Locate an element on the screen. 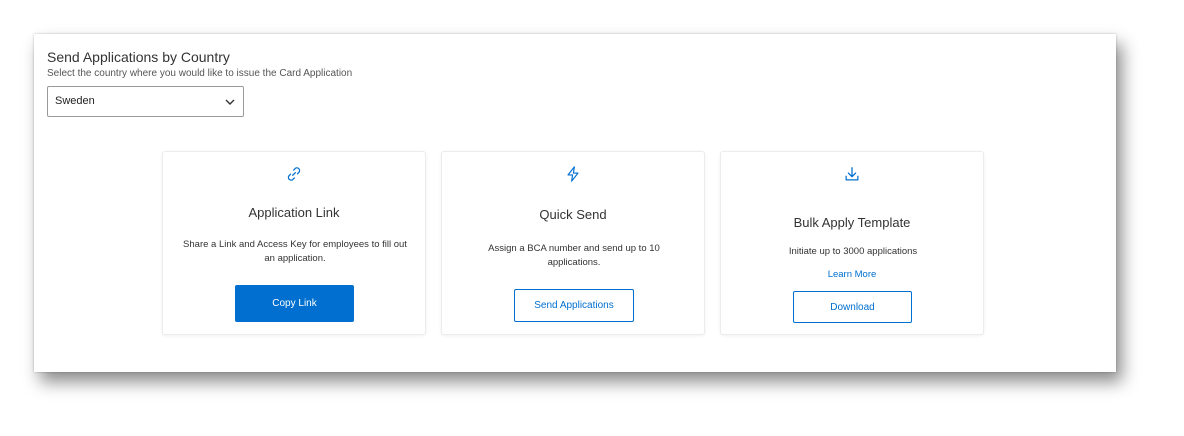 This screenshot has width=1184, height=436. chevron-down-icon is located at coordinates (230, 102).